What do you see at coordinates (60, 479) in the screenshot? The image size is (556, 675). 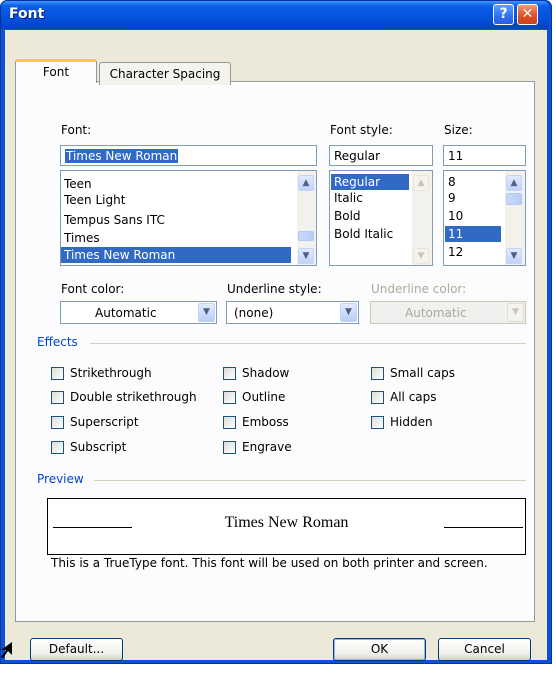 I see `preview-group-title: Preview` at bounding box center [60, 479].